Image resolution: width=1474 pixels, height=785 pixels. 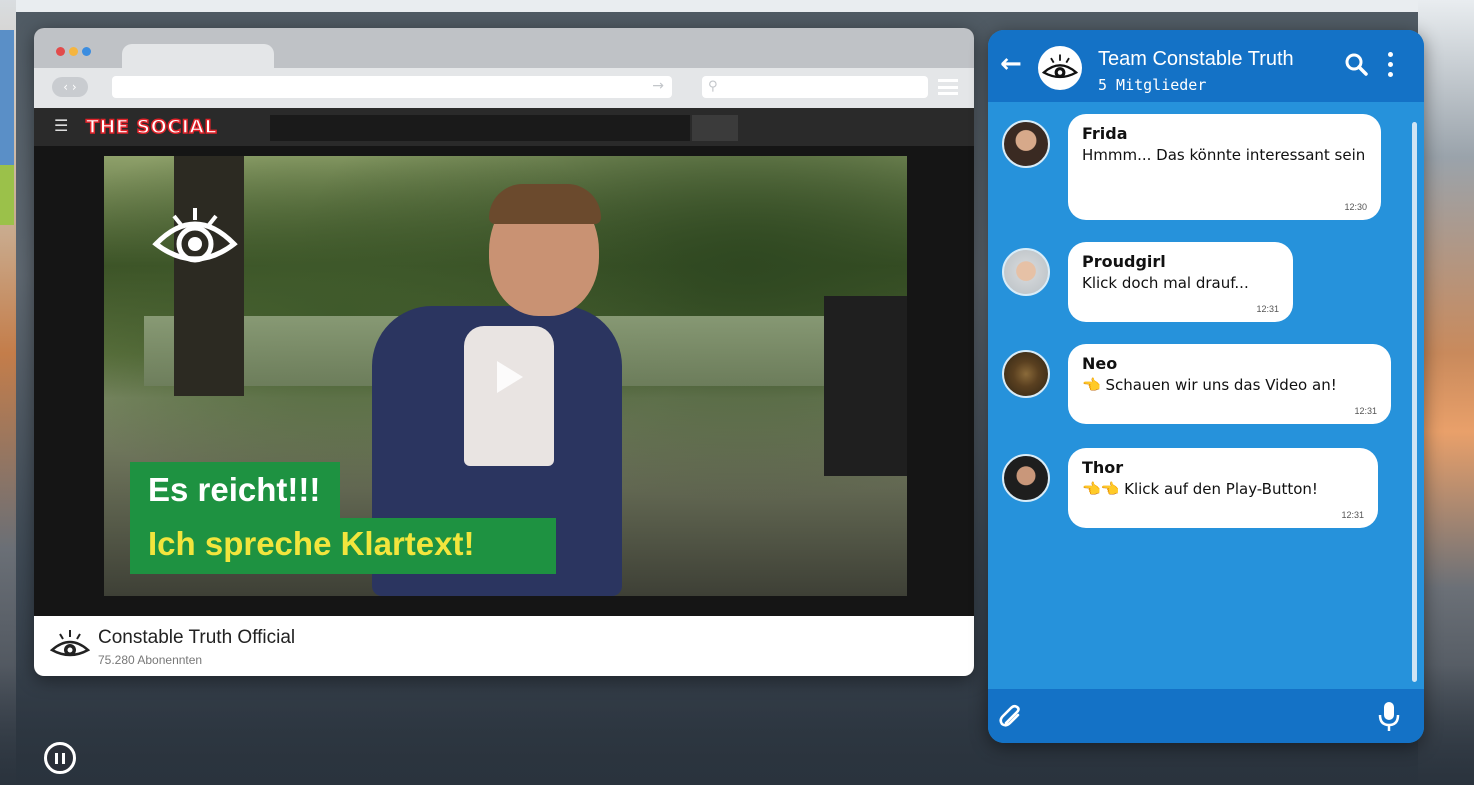 I want to click on video-caption: Es reicht!!! Ich spreche Klartext!, so click(x=343, y=518).